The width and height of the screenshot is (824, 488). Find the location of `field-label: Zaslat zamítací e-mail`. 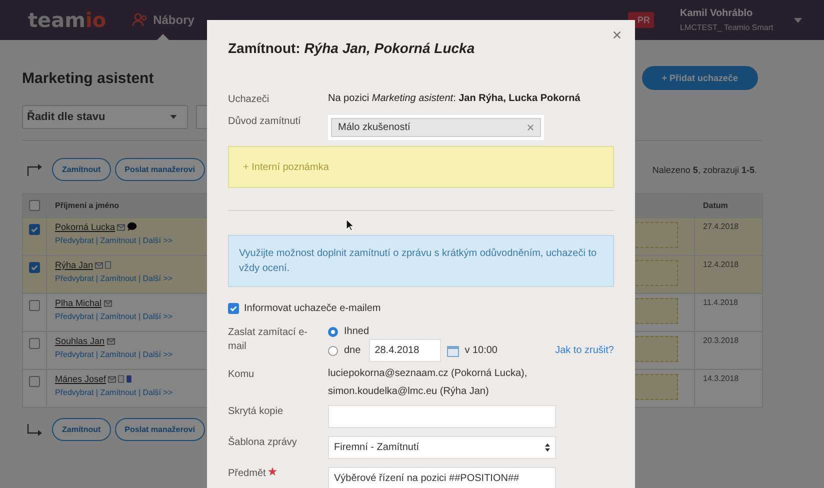

field-label: Zaslat zamítací e-mail is located at coordinates (268, 340).